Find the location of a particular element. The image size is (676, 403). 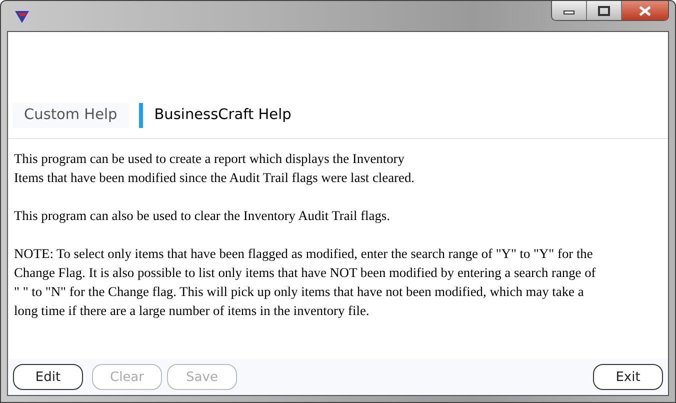

action-button: Edit is located at coordinates (48, 377).